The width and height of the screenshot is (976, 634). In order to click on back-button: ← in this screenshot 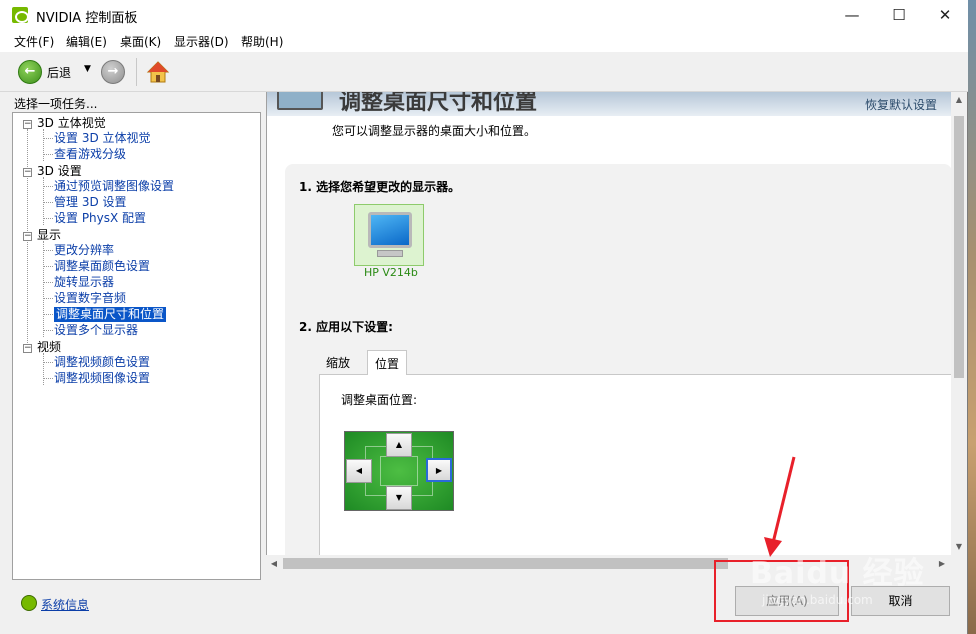, I will do `click(30, 72)`.